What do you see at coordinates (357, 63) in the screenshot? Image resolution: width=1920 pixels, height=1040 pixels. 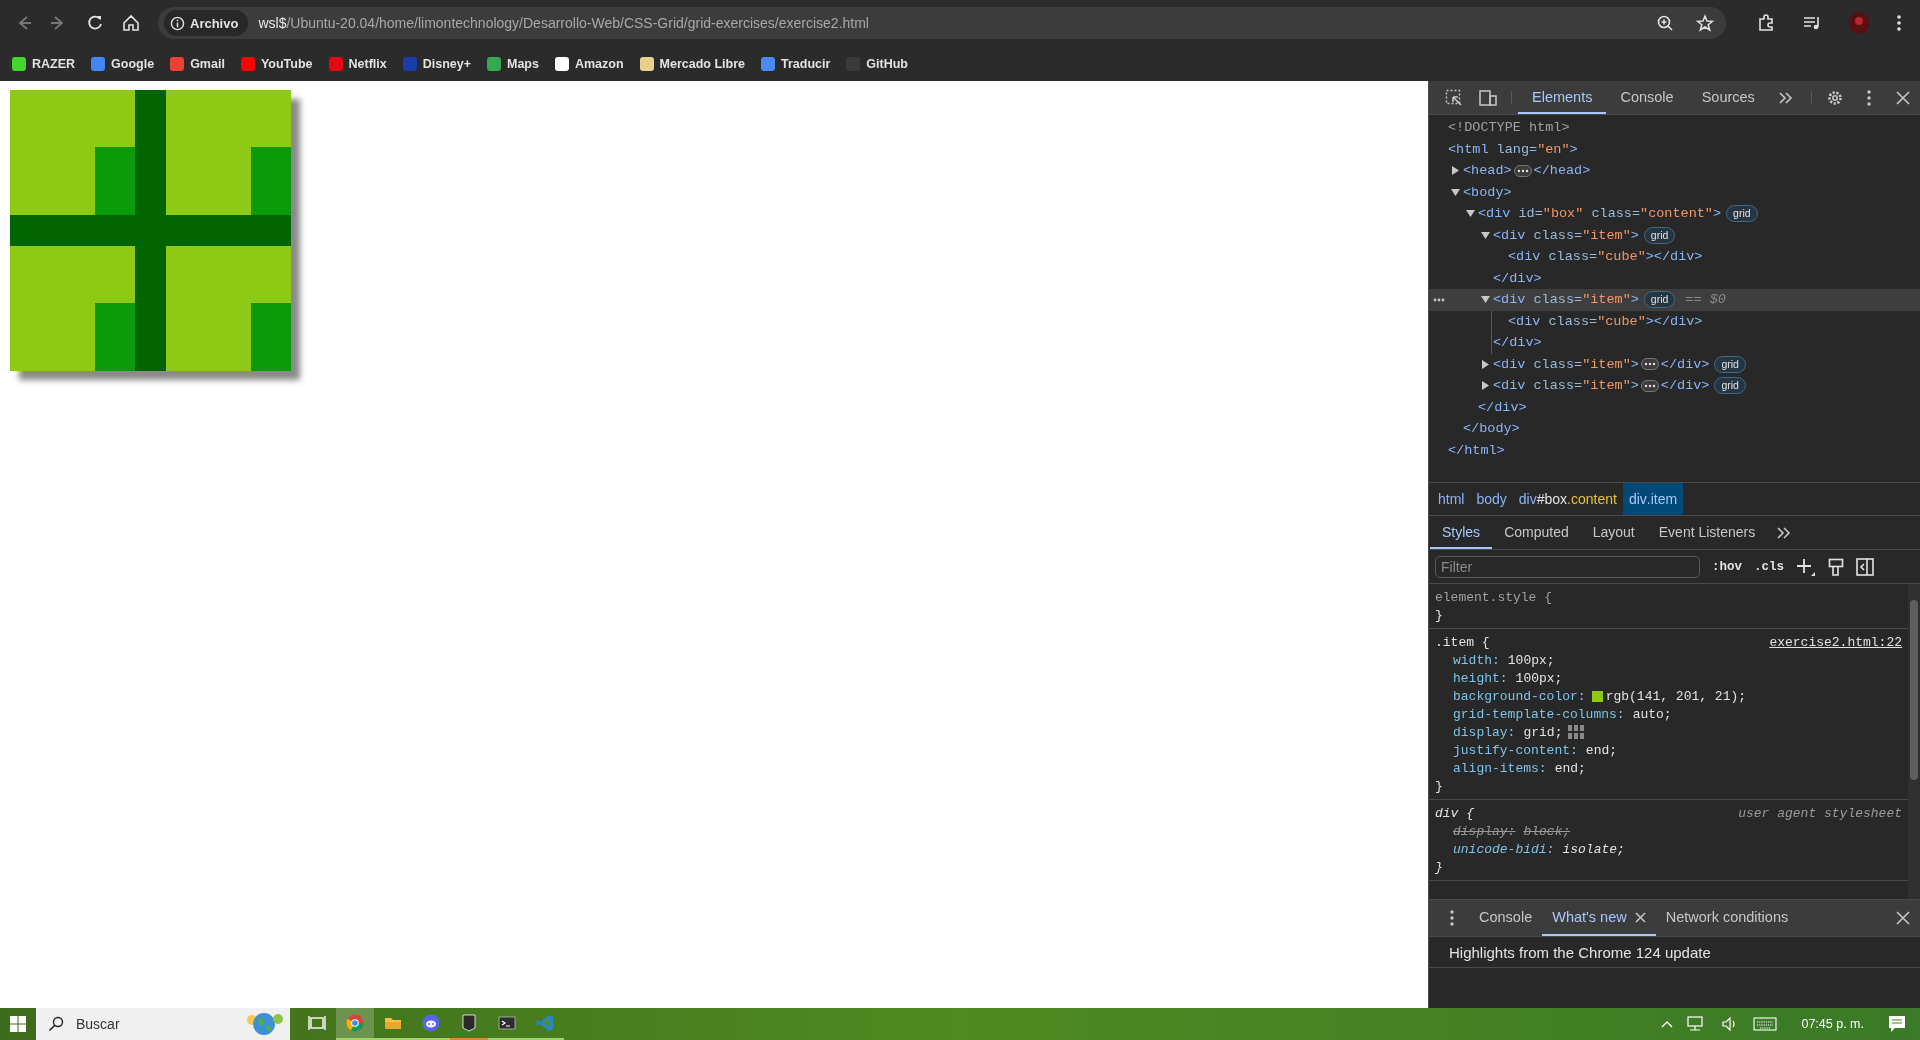 I see `bookmark-link: Netflix` at bounding box center [357, 63].